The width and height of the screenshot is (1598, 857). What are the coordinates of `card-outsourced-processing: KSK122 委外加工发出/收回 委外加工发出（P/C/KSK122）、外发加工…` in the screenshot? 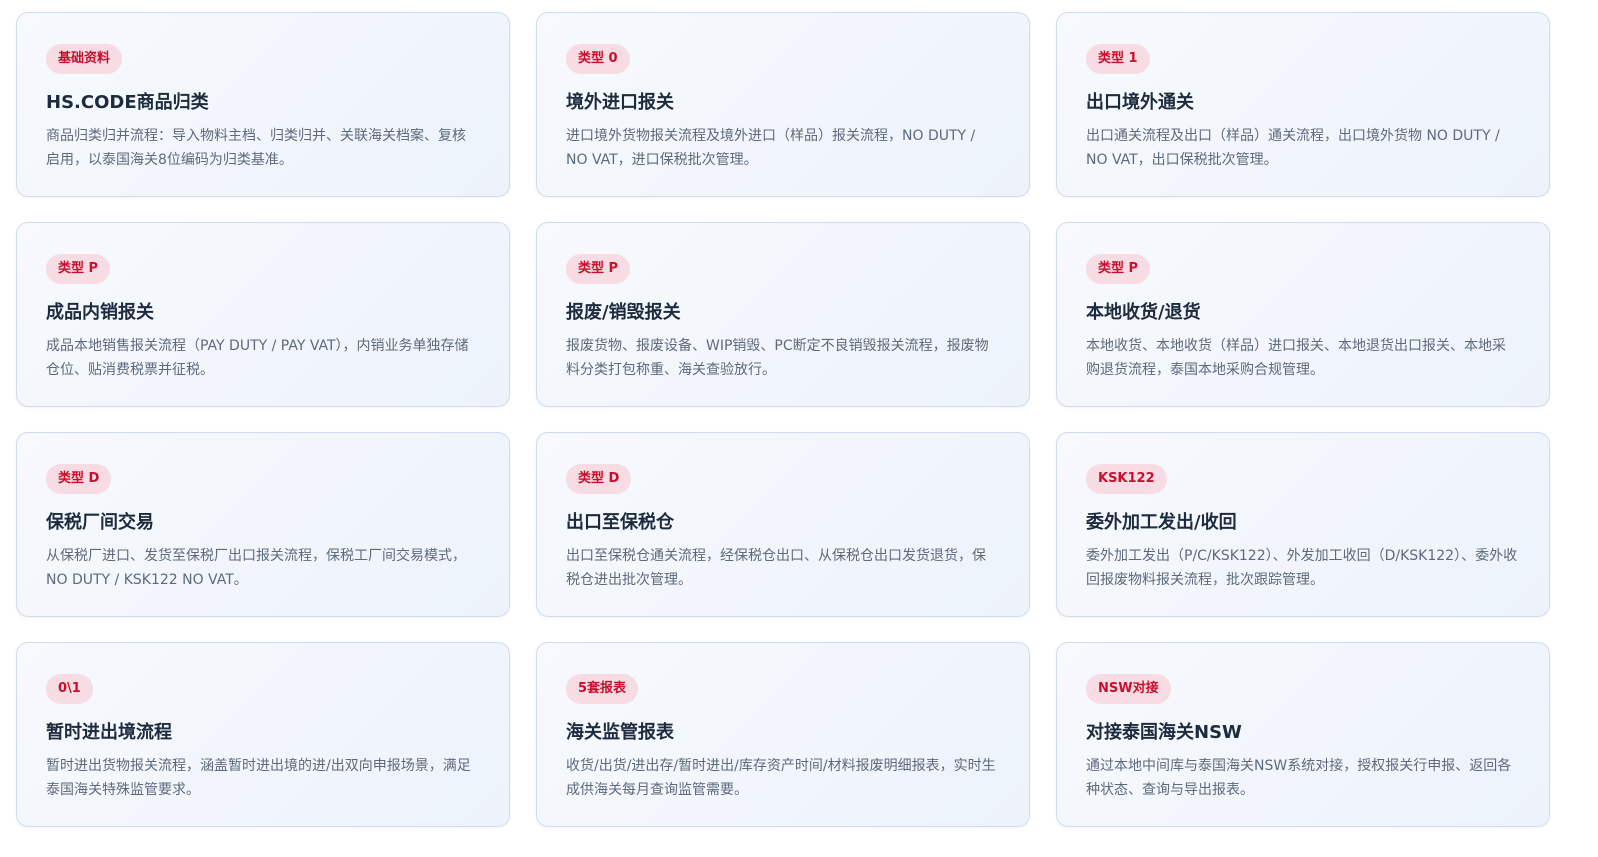 It's located at (1303, 524).